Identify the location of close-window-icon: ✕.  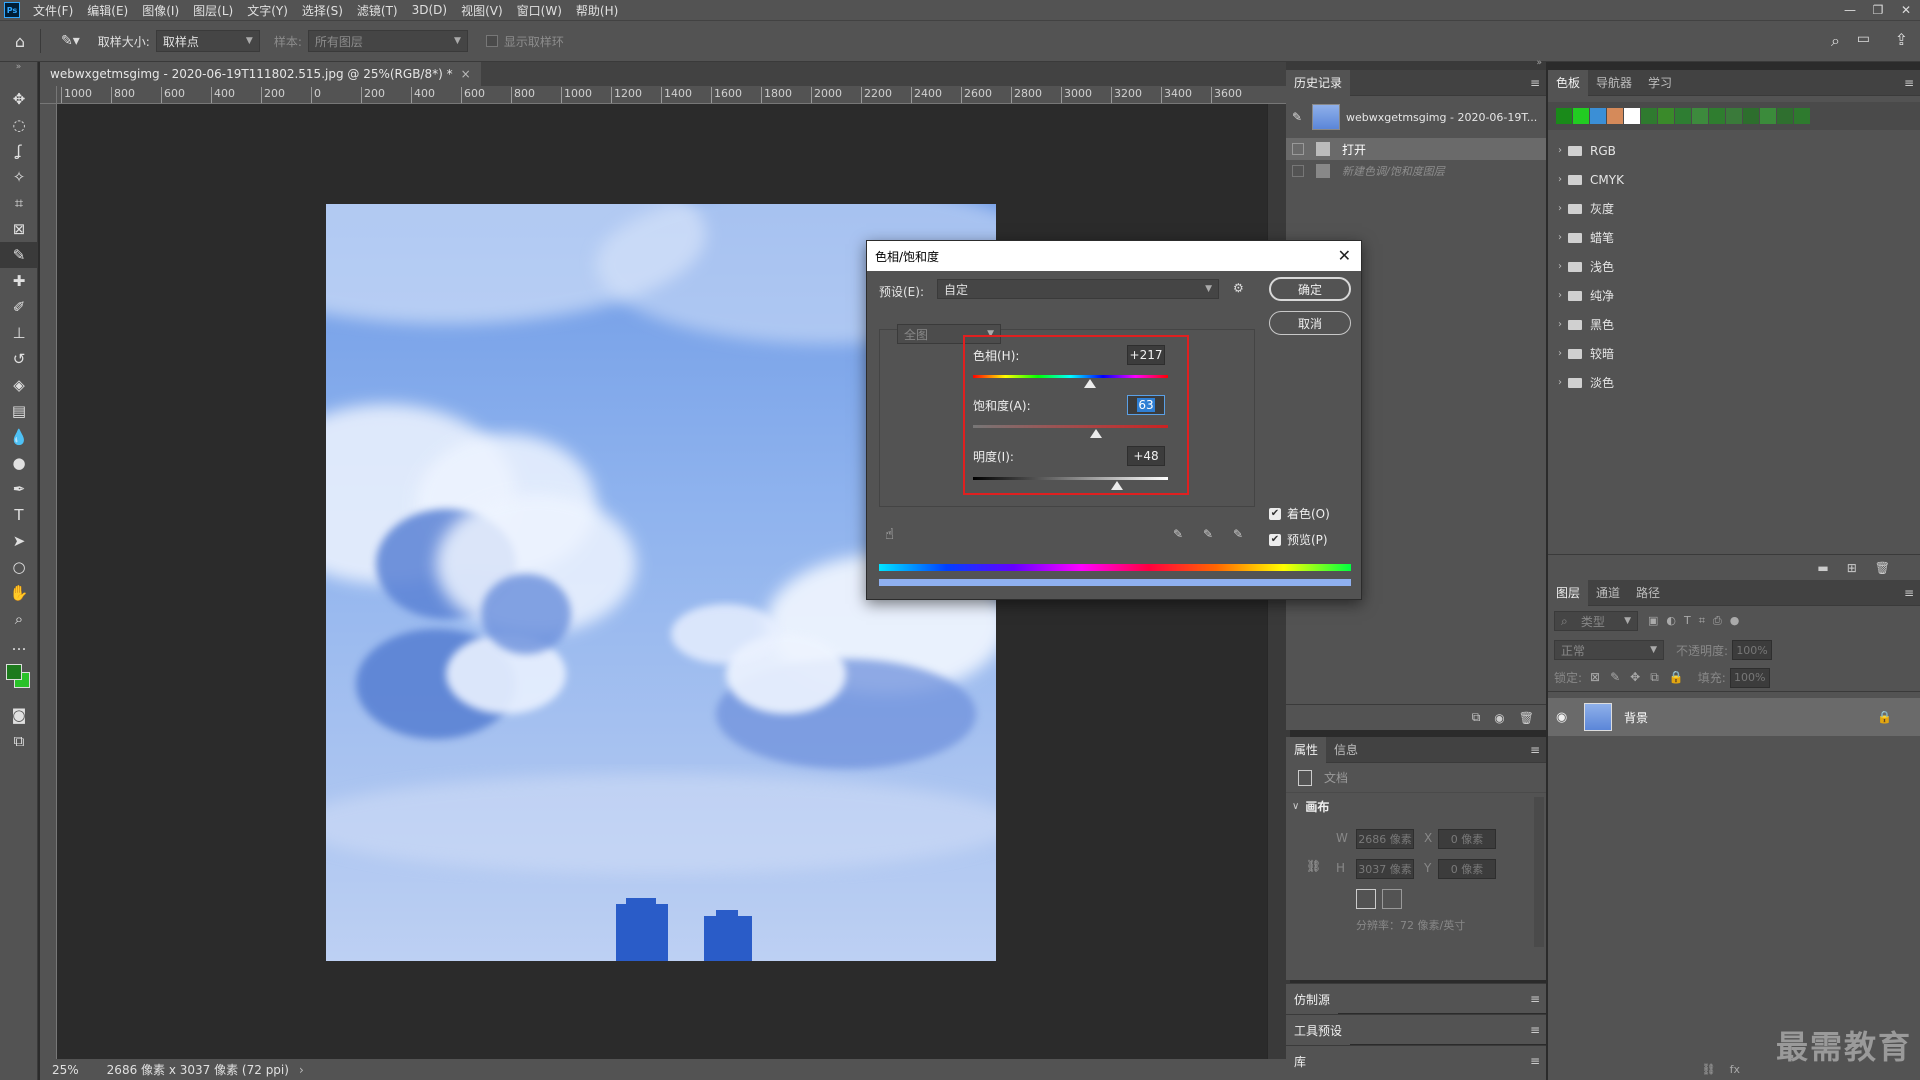
(1906, 10).